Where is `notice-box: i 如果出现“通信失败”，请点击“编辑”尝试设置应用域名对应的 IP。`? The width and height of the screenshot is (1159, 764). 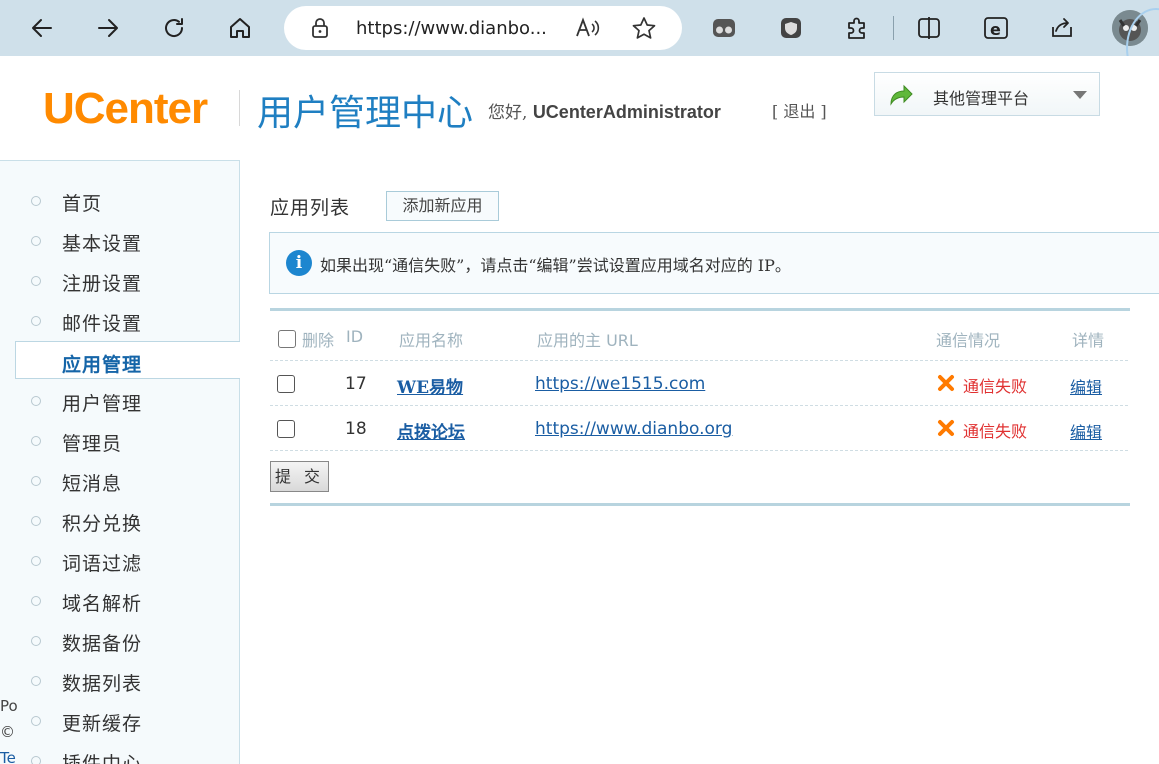
notice-box: i 如果出现“通信失败”，请点击“编辑”尝试设置应用域名对应的 IP。 is located at coordinates (714, 263).